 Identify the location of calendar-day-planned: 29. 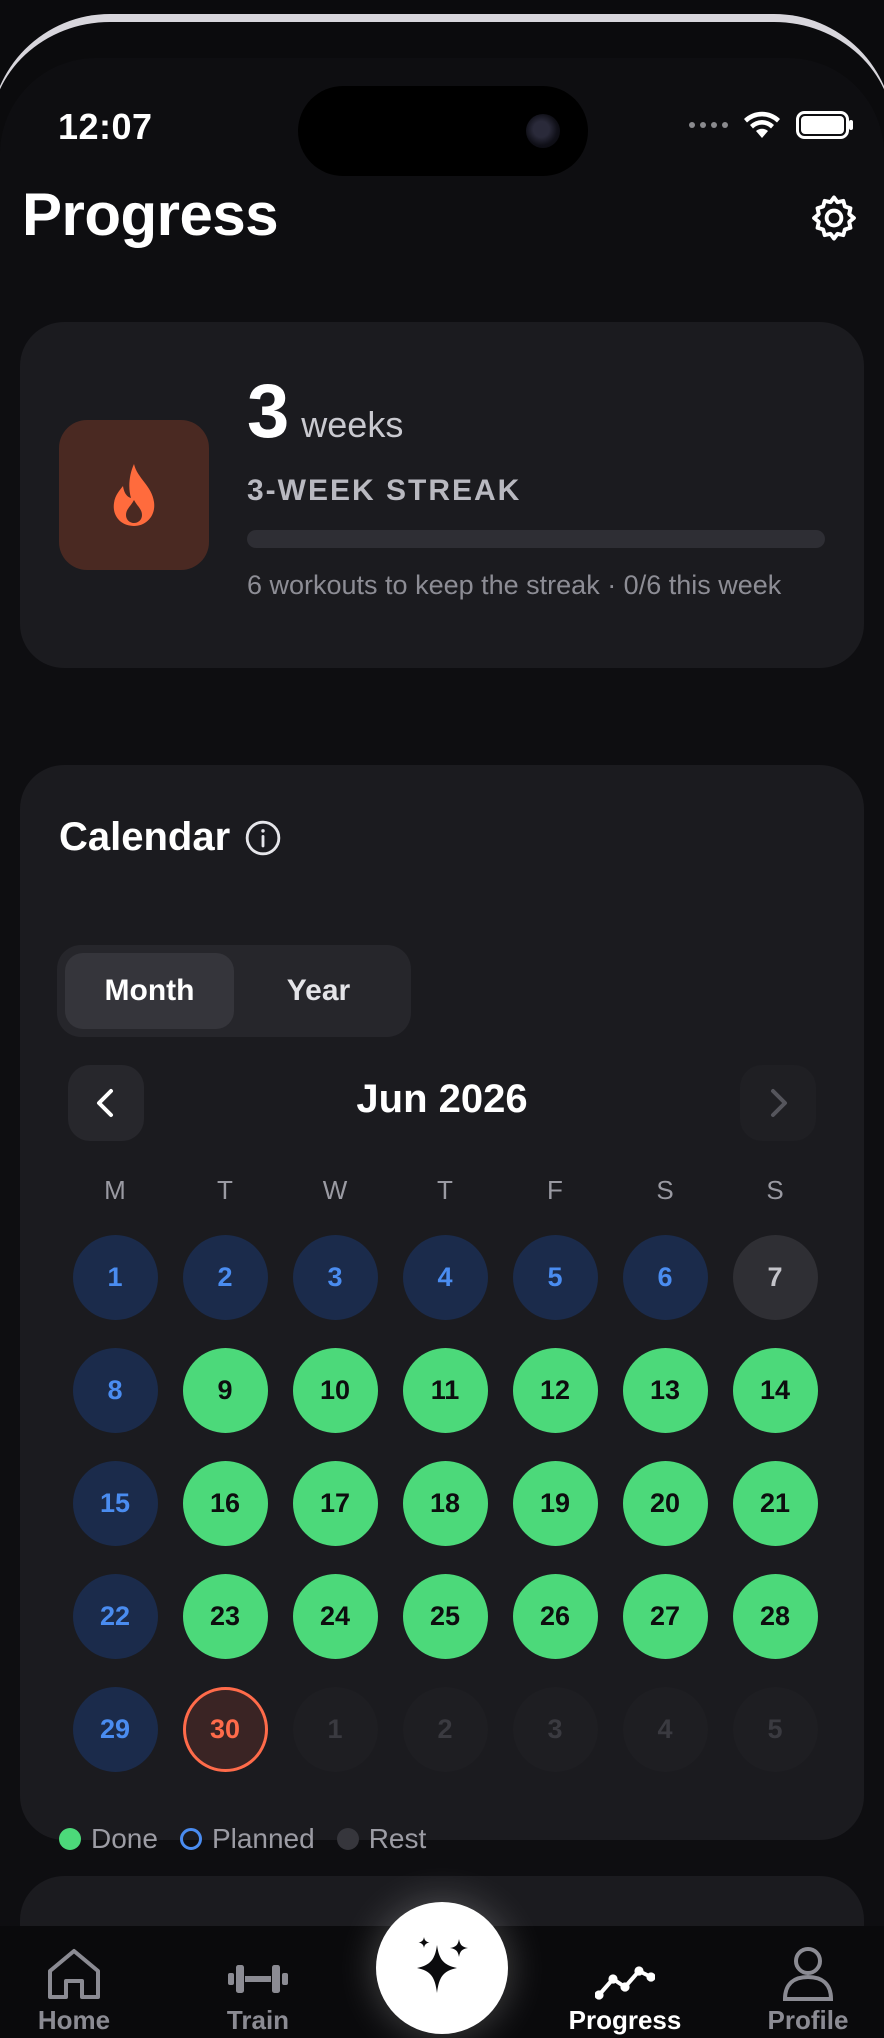
(115, 1729).